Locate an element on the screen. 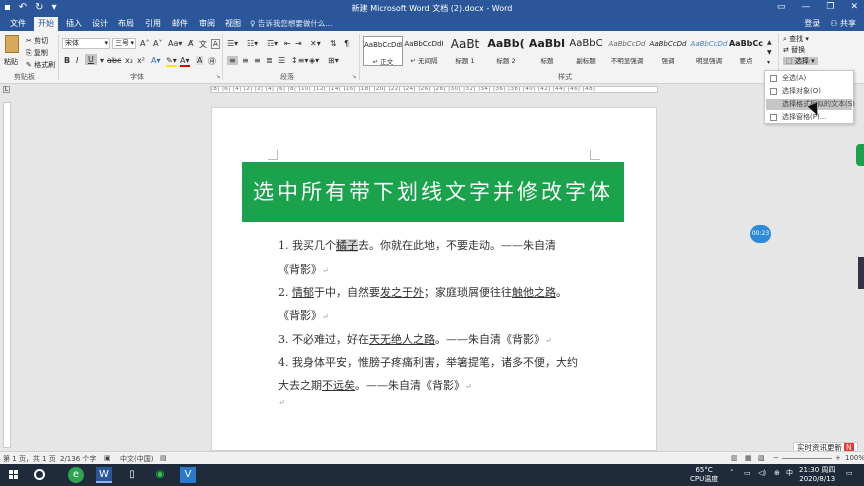  doc-line-7: 大去之期不远矣。——朱自清《背影》↵ is located at coordinates (375, 385).